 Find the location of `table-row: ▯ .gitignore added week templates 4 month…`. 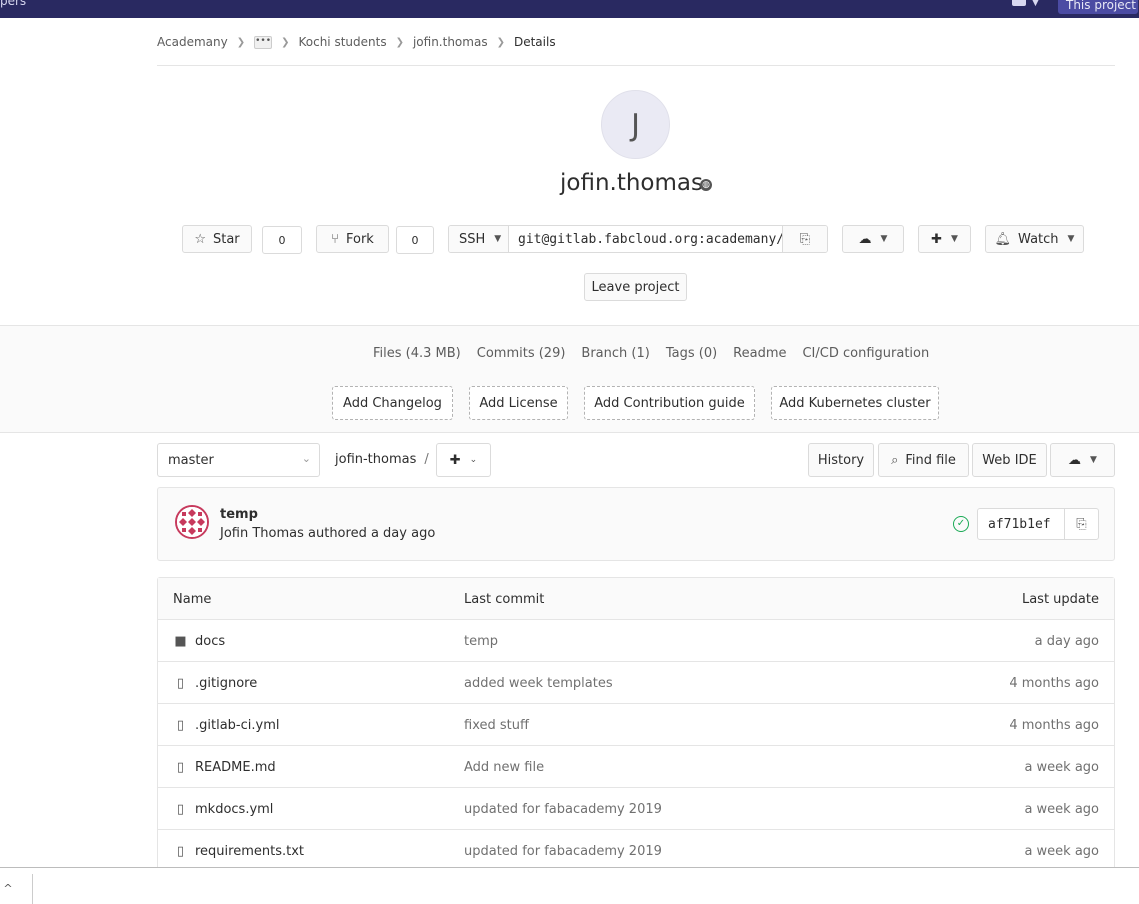

table-row: ▯ .gitignore added week templates 4 month… is located at coordinates (636, 683).